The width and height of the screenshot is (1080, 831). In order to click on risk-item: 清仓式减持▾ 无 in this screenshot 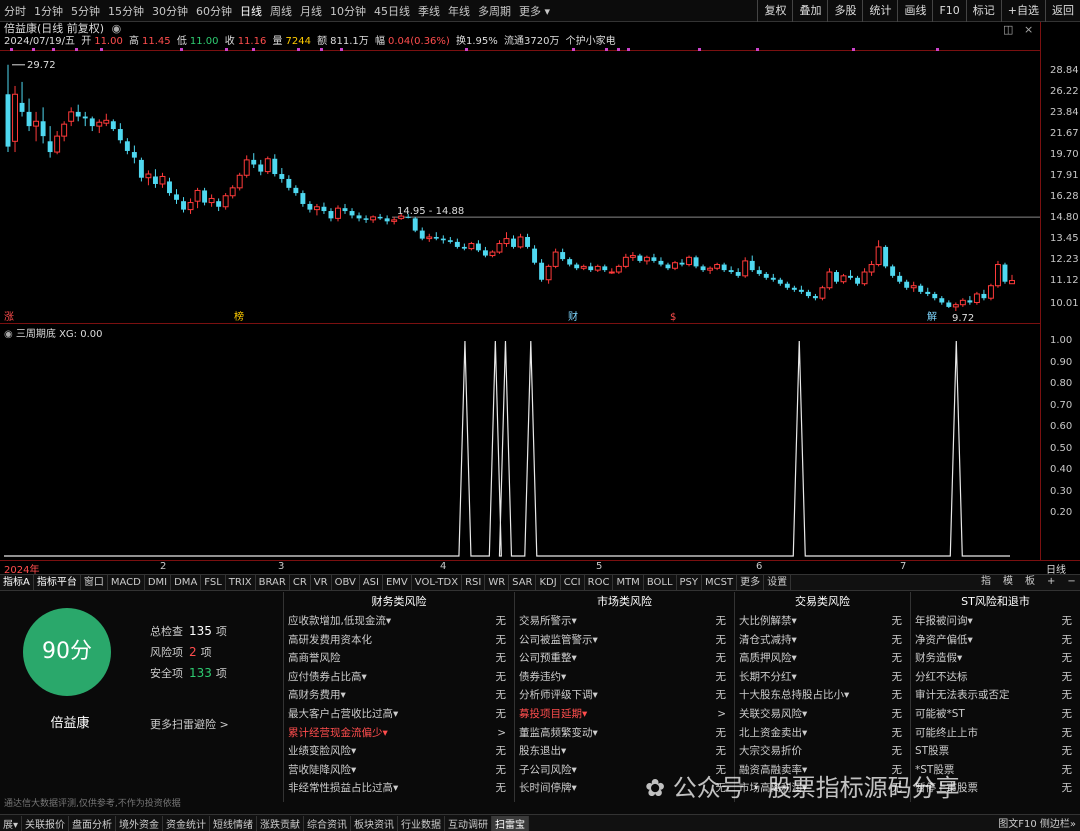, I will do `click(822, 640)`.